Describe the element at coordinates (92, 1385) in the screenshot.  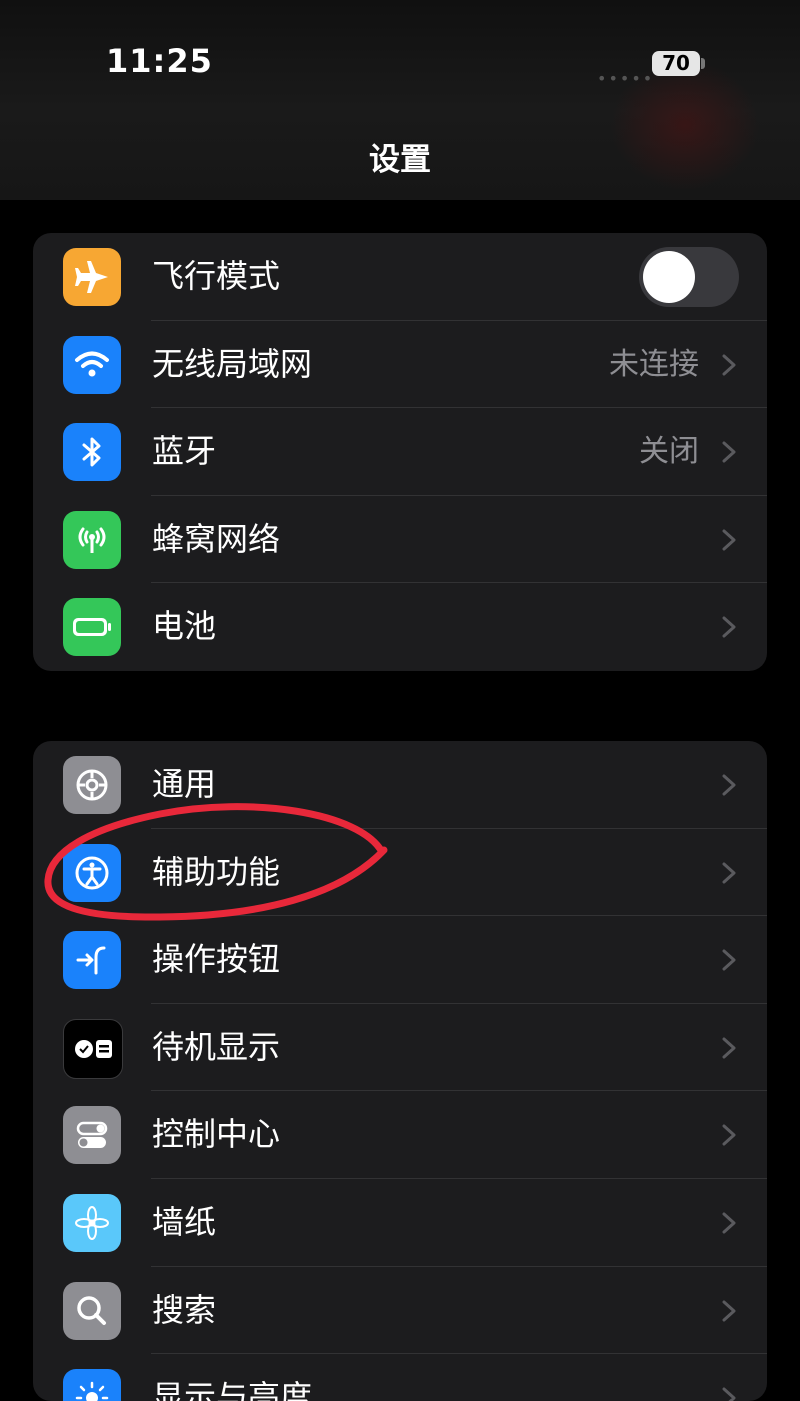
I see `brightness-icon` at that location.